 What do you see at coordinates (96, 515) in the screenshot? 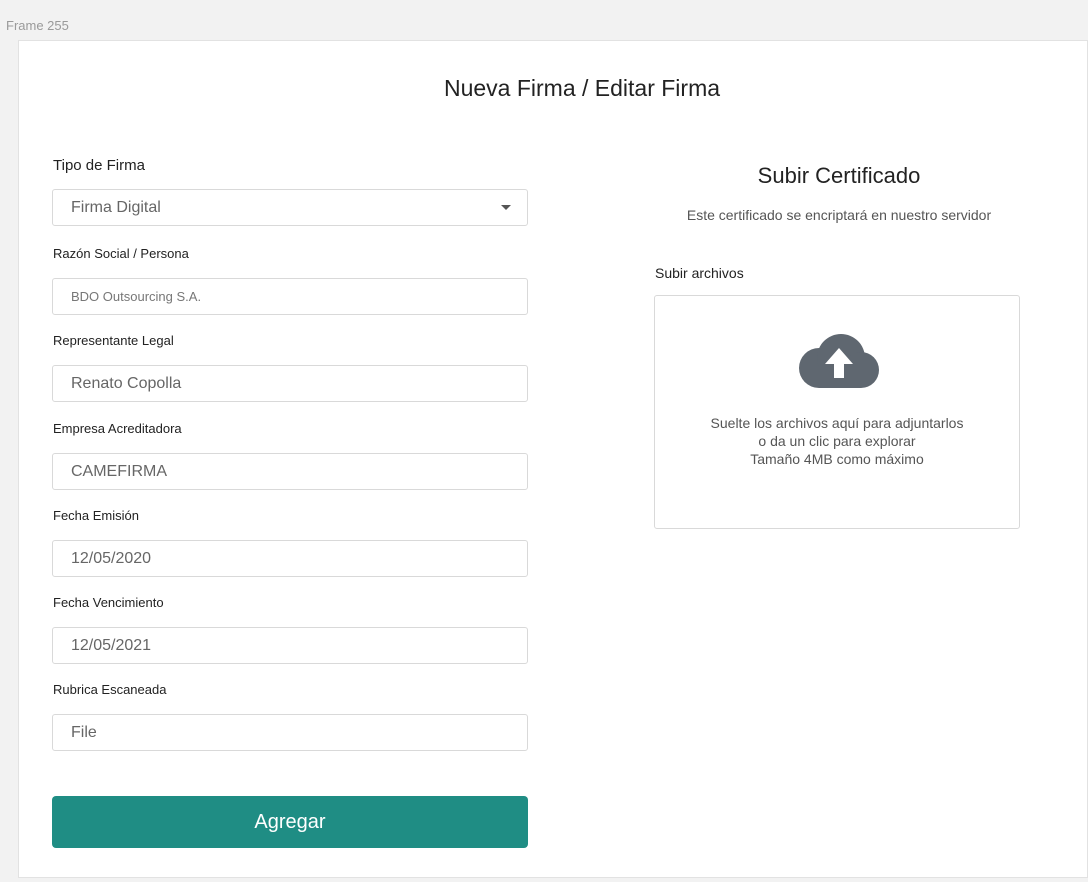
I see `issue-date-label: Fecha Emisión` at bounding box center [96, 515].